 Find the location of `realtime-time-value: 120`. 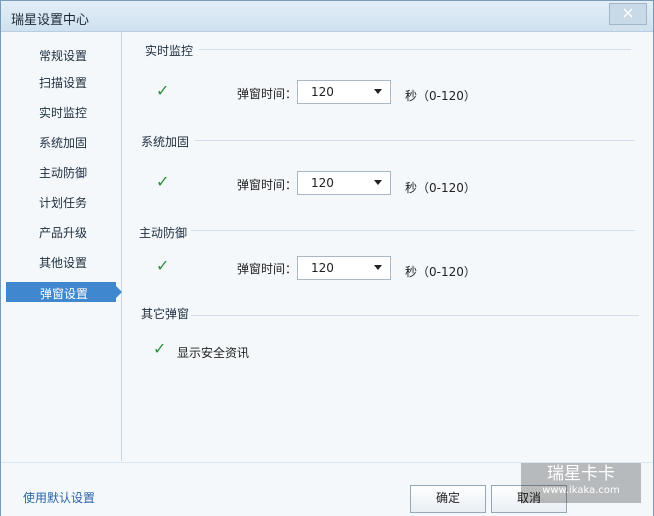

realtime-time-value: 120 is located at coordinates (322, 92).